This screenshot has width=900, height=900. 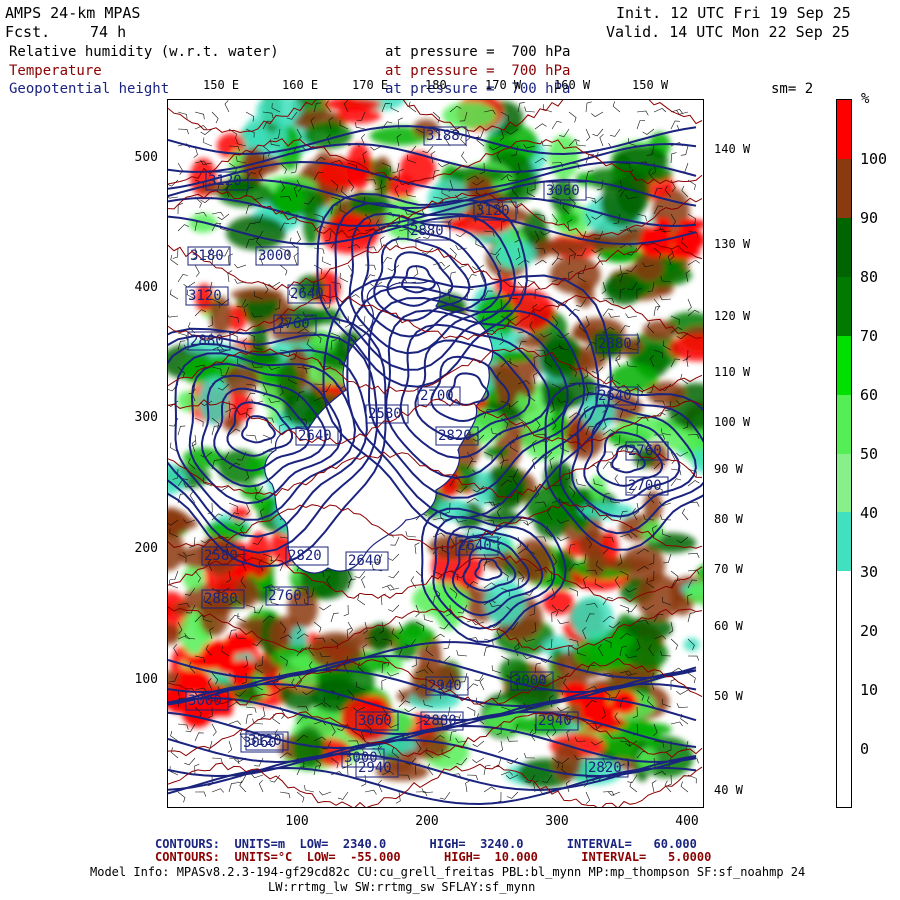 I want to click on lon-top-label: 170 W, so click(x=503, y=85).